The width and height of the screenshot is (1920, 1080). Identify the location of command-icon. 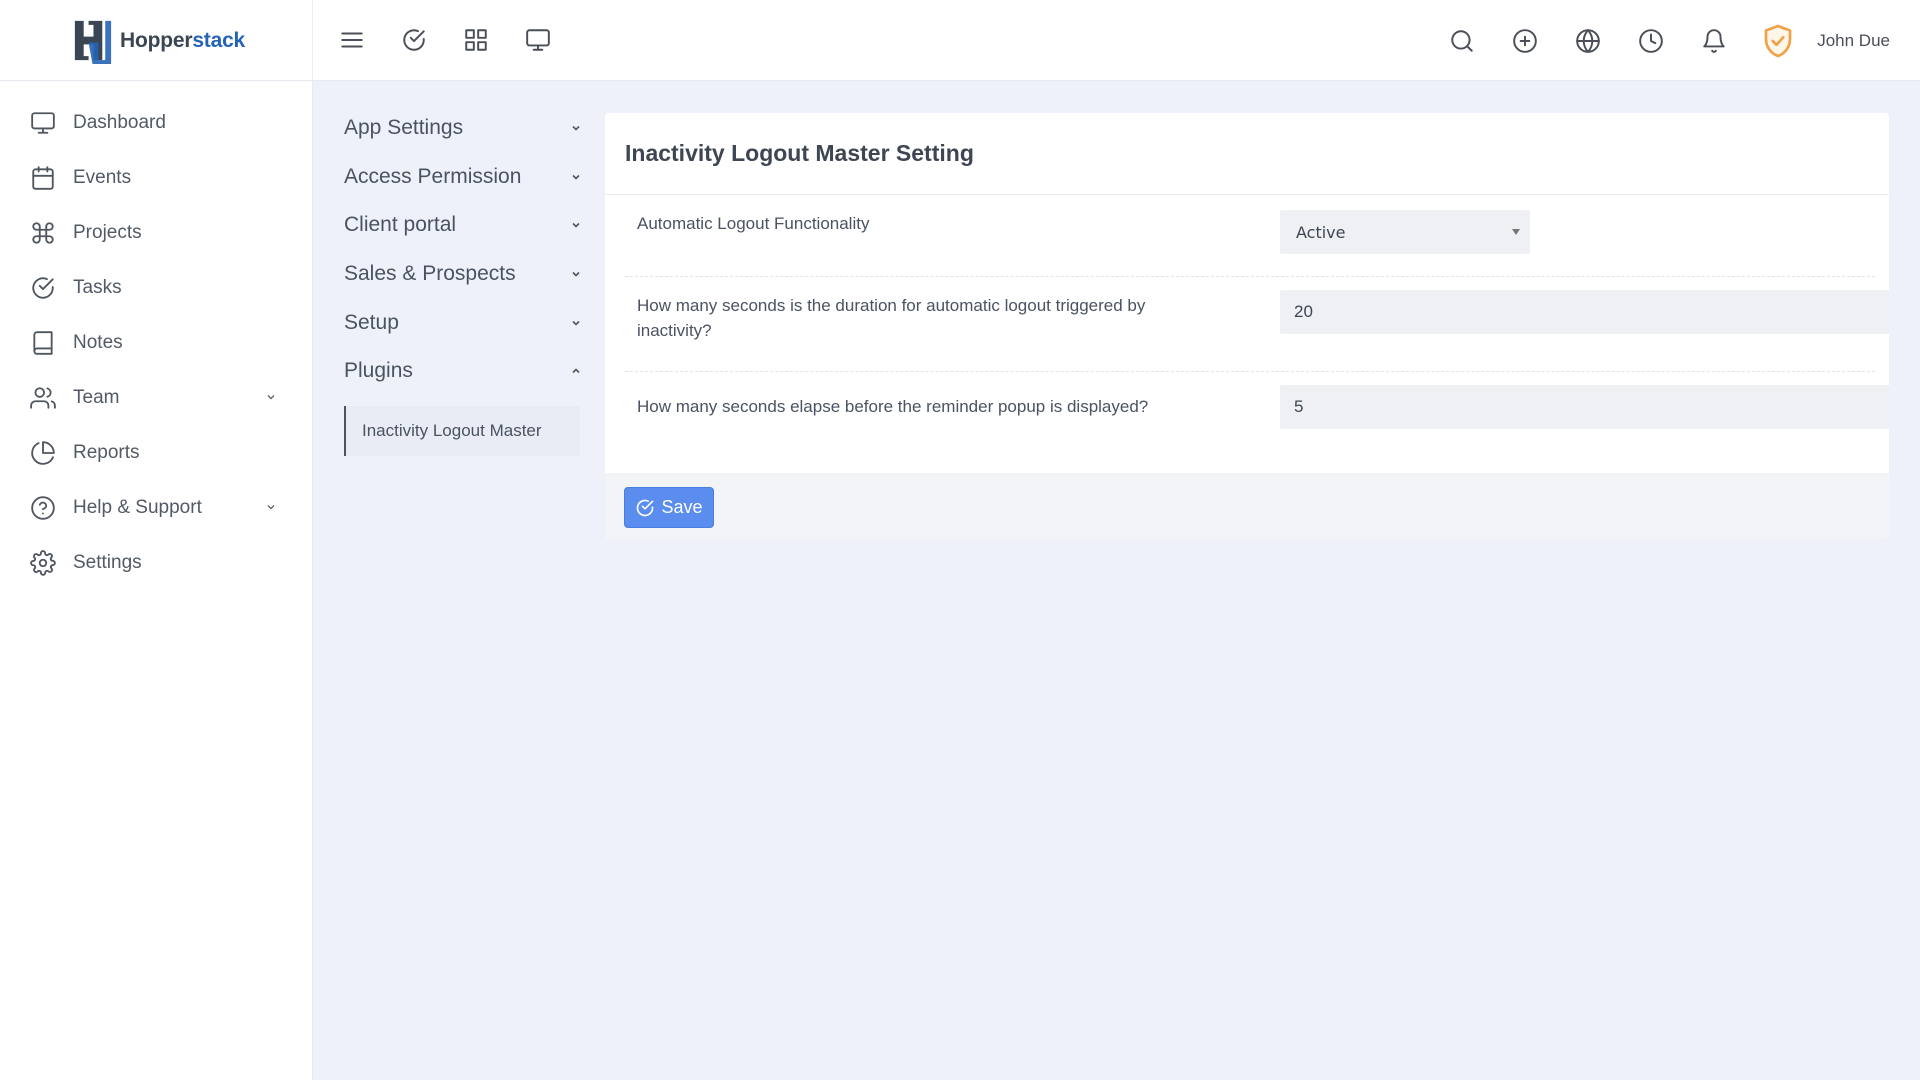
(43, 232).